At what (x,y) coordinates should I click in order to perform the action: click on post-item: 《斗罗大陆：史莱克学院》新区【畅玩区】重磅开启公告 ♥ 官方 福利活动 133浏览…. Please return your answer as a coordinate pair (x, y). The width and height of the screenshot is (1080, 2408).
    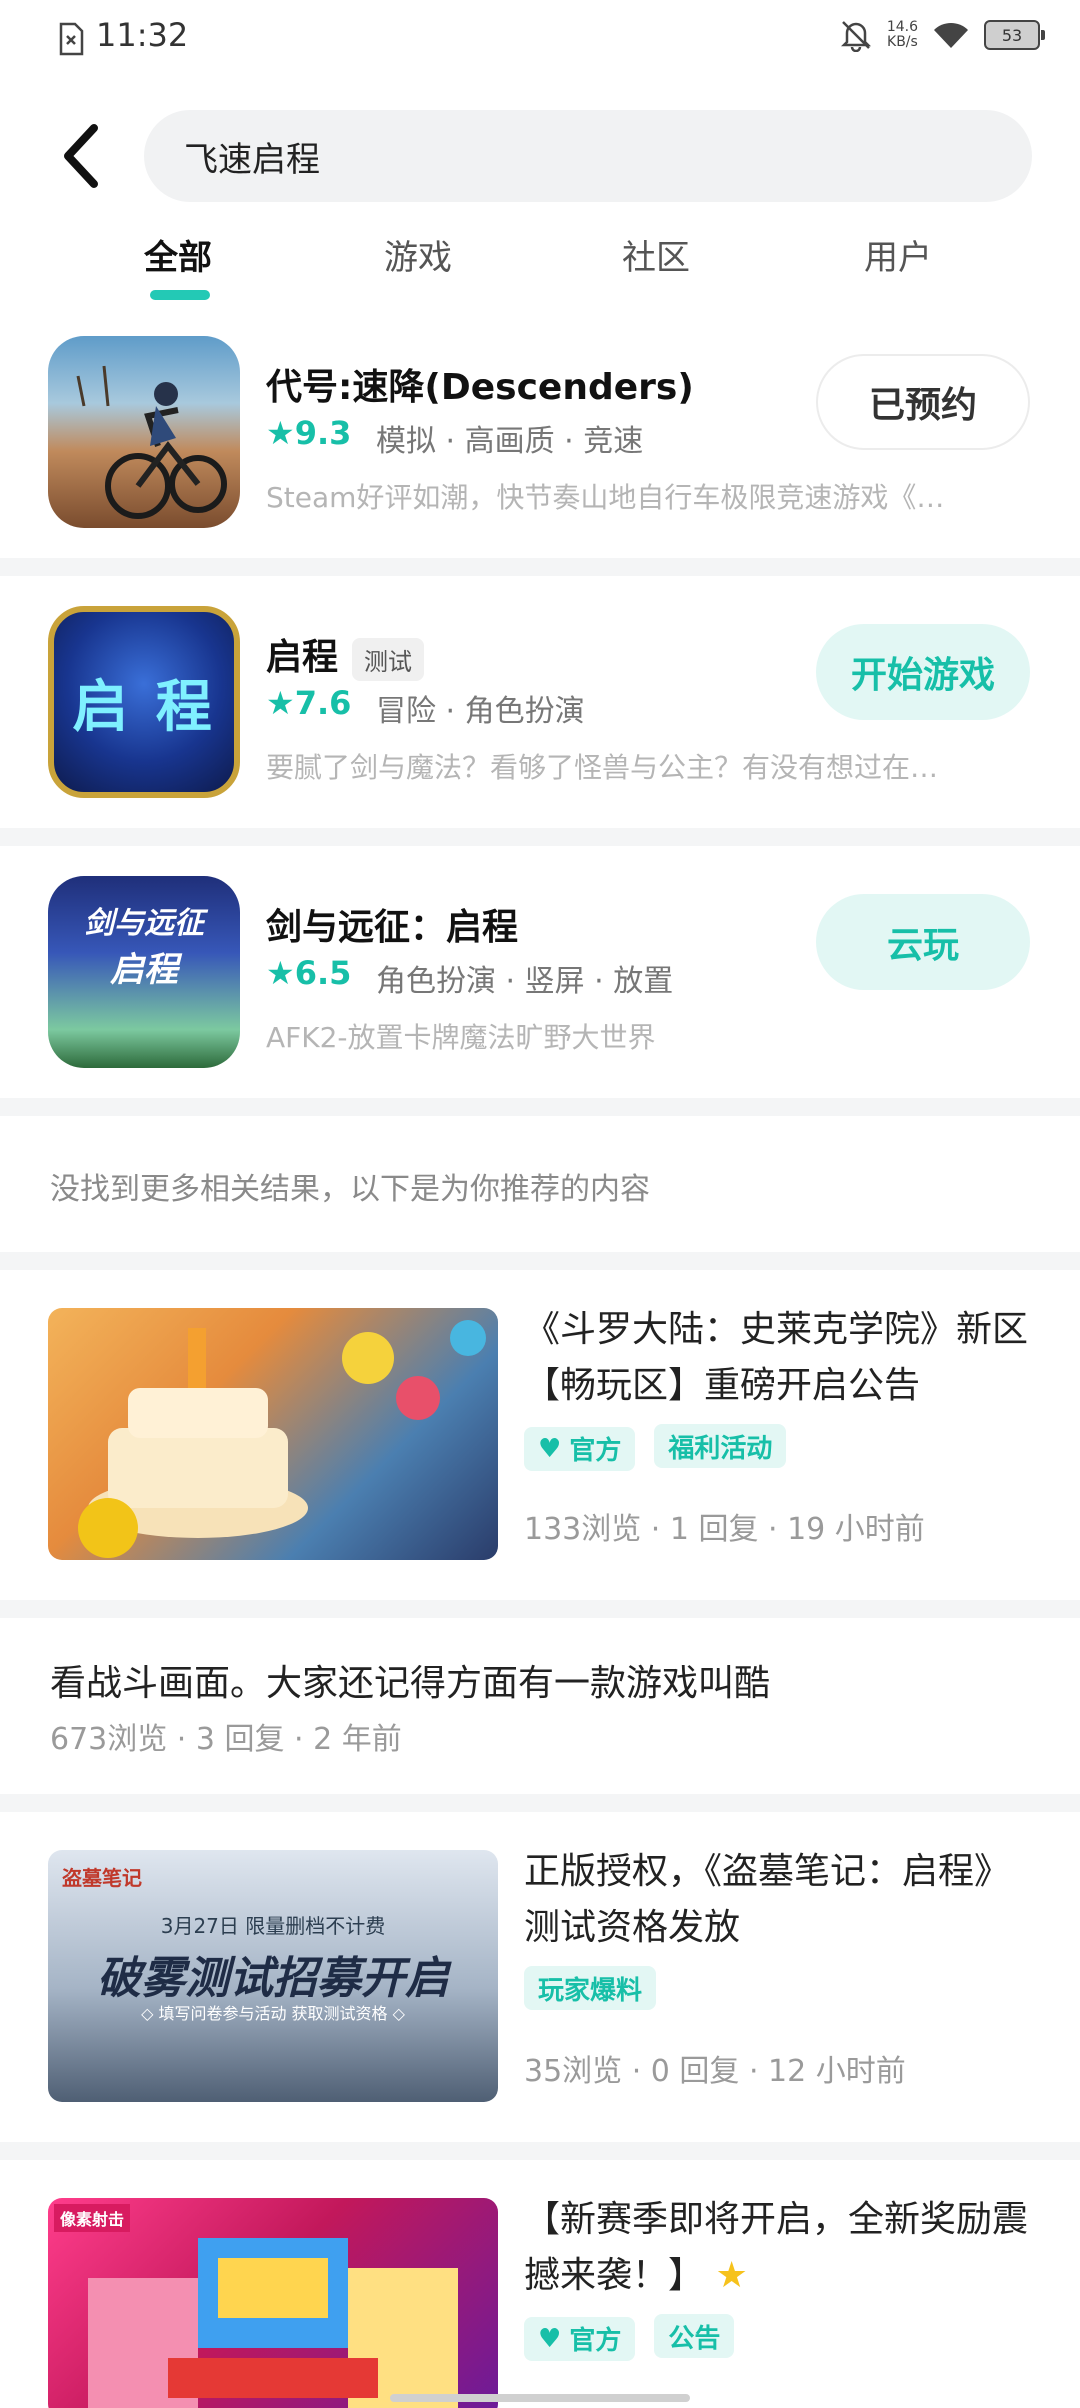
    Looking at the image, I should click on (540, 1435).